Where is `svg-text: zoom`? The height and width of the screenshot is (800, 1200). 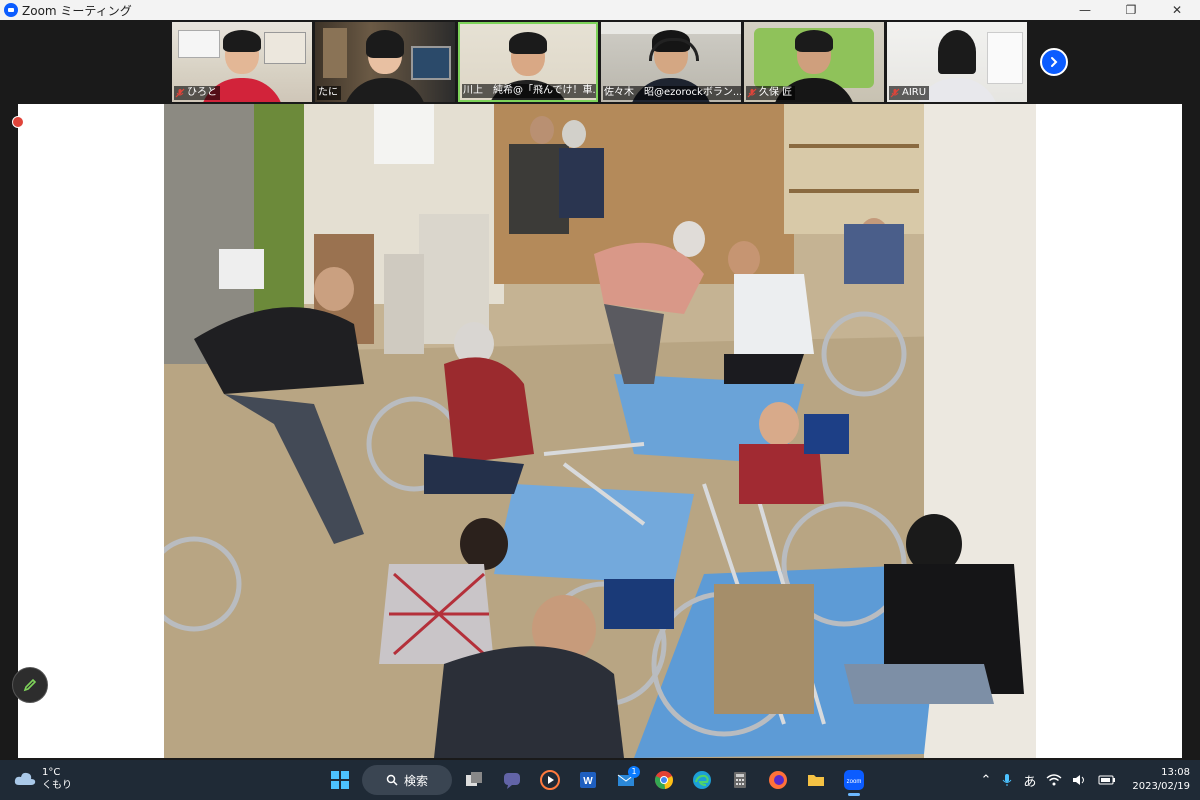 svg-text: zoom is located at coordinates (854, 782).